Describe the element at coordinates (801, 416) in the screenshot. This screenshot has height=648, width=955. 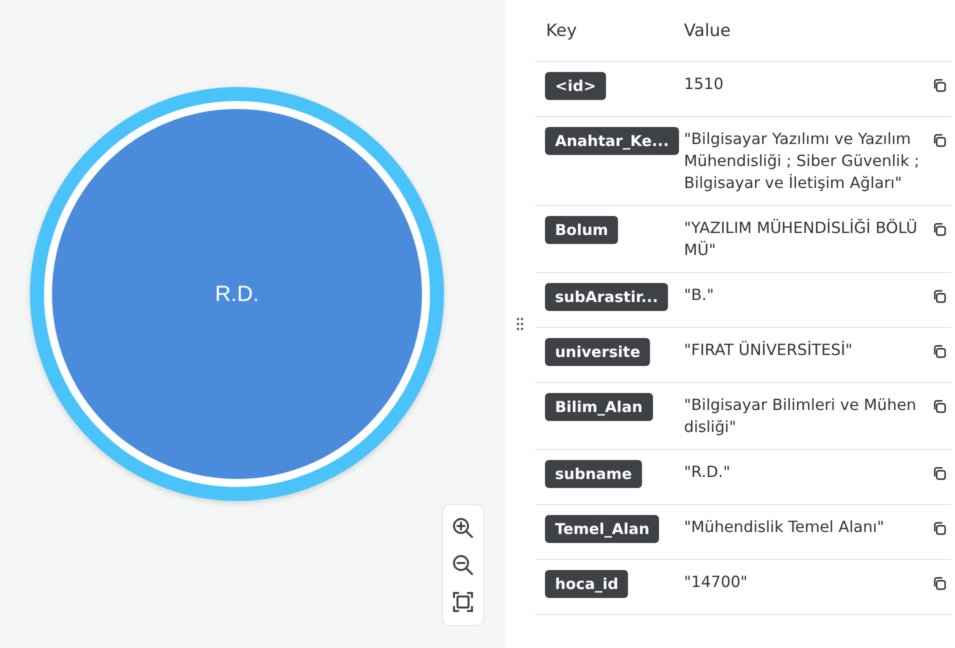
I see `value-text: "Bilgisayar Bilimleri ve Mühendisliği"` at that location.